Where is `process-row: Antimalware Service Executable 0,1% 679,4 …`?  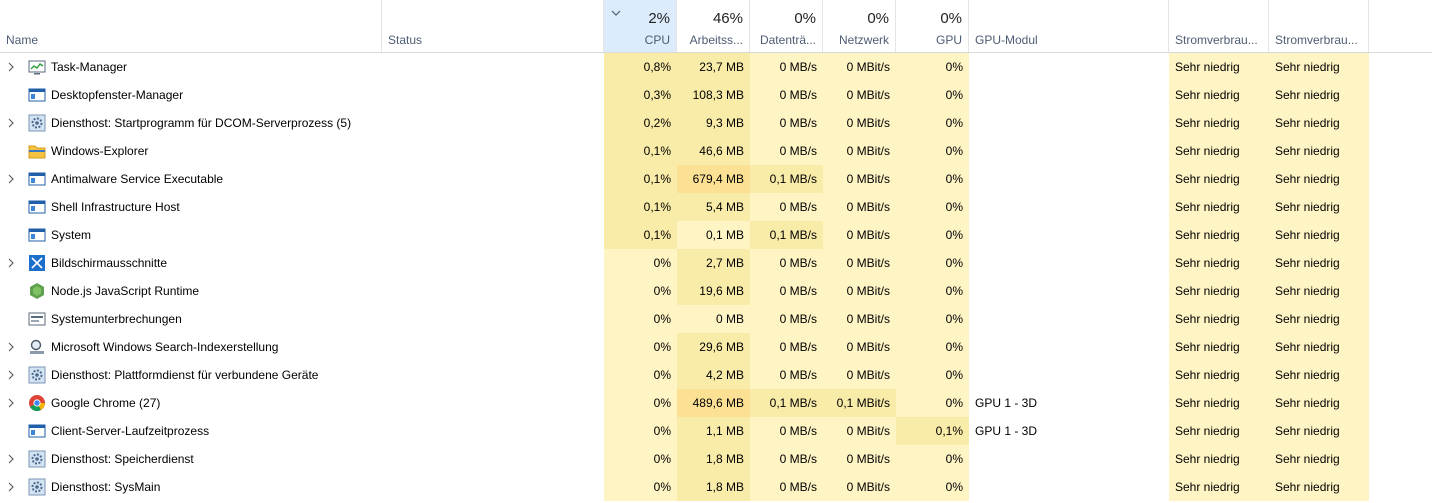 process-row: Antimalware Service Executable 0,1% 679,4 … is located at coordinates (716, 179).